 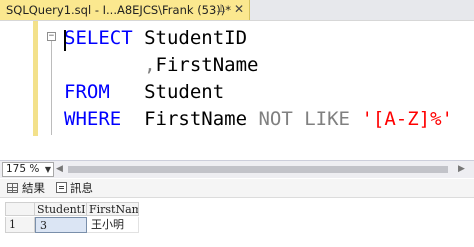 I want to click on zoom-value: 175 %, so click(x=23, y=169).